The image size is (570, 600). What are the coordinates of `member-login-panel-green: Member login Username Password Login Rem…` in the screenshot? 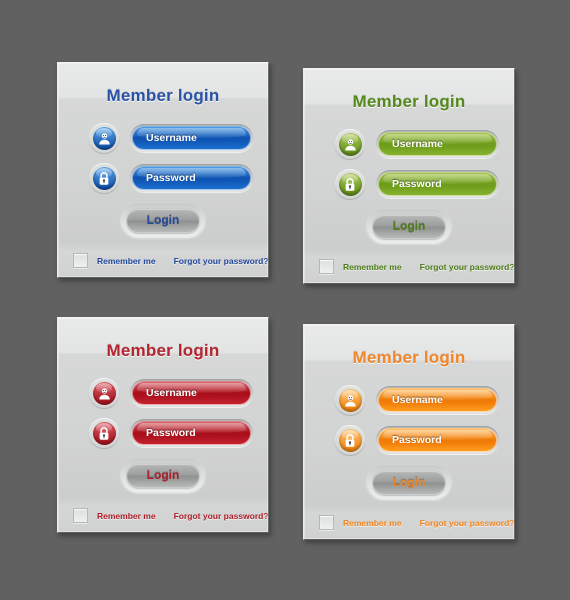 It's located at (409, 176).